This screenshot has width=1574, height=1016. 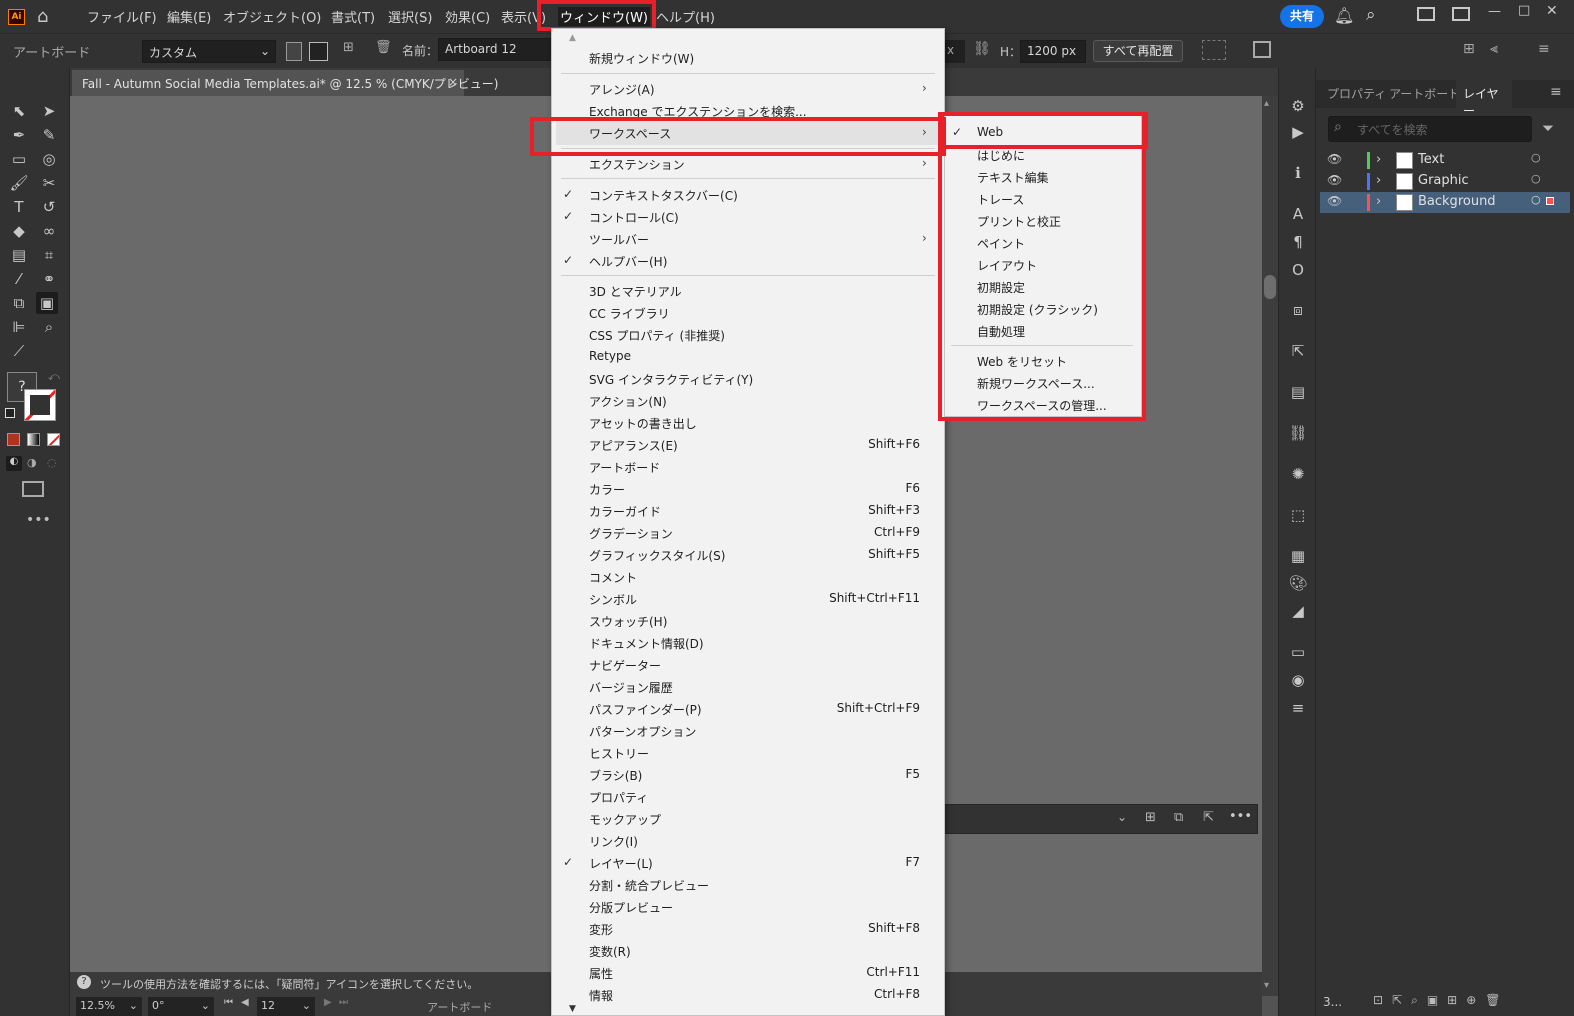 I want to click on distribute-icon: ⫷, so click(x=1494, y=49).